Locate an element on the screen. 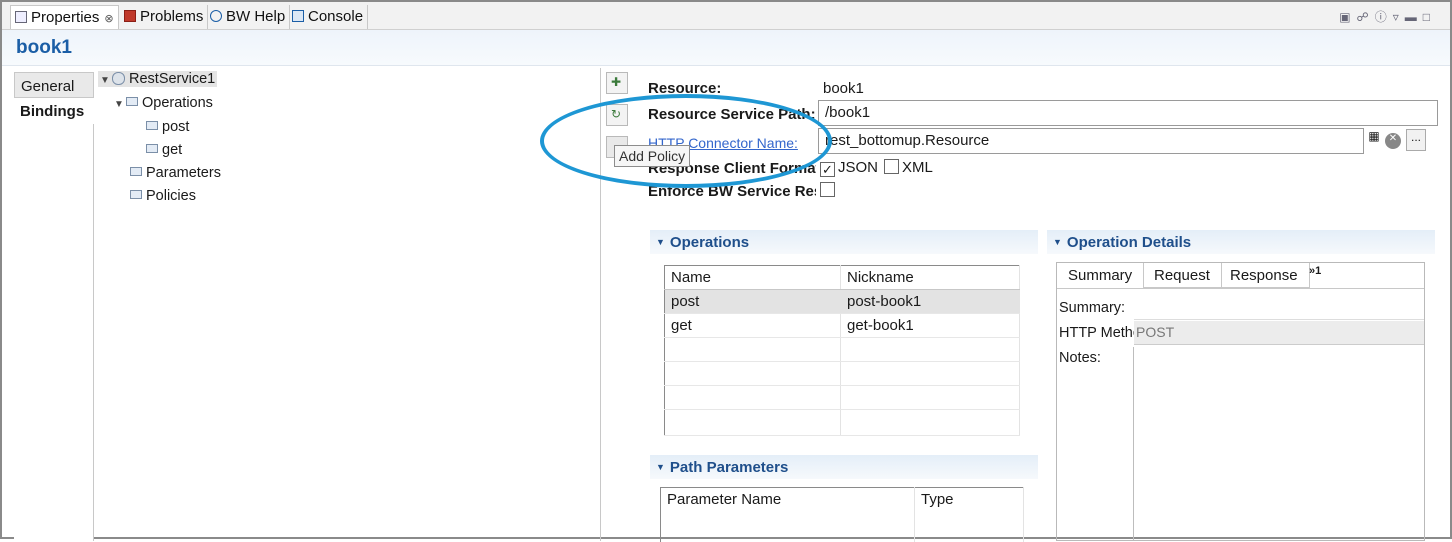 This screenshot has width=1452, height=542. tab-general: General is located at coordinates (54, 85).